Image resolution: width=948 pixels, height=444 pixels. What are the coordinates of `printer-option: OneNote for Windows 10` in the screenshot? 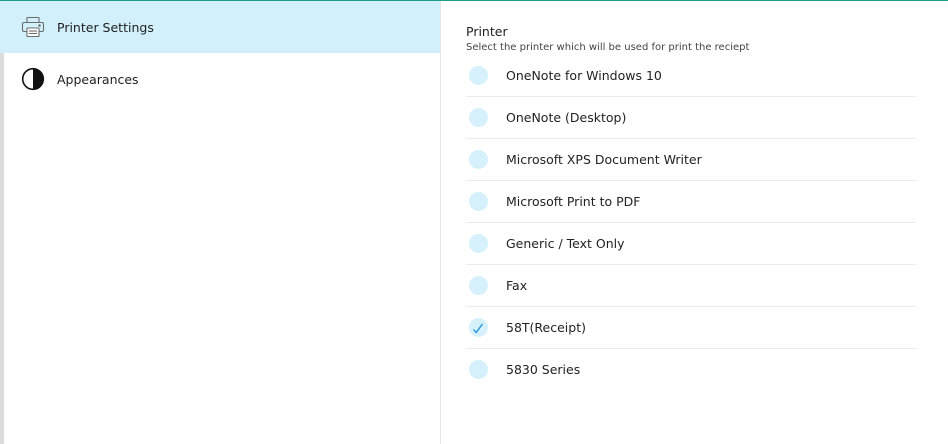 It's located at (691, 76).